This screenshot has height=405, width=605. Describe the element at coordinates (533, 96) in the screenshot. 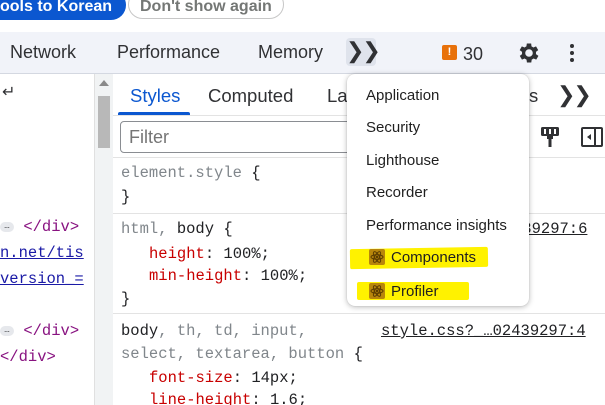

I see `tab-partial: s` at that location.